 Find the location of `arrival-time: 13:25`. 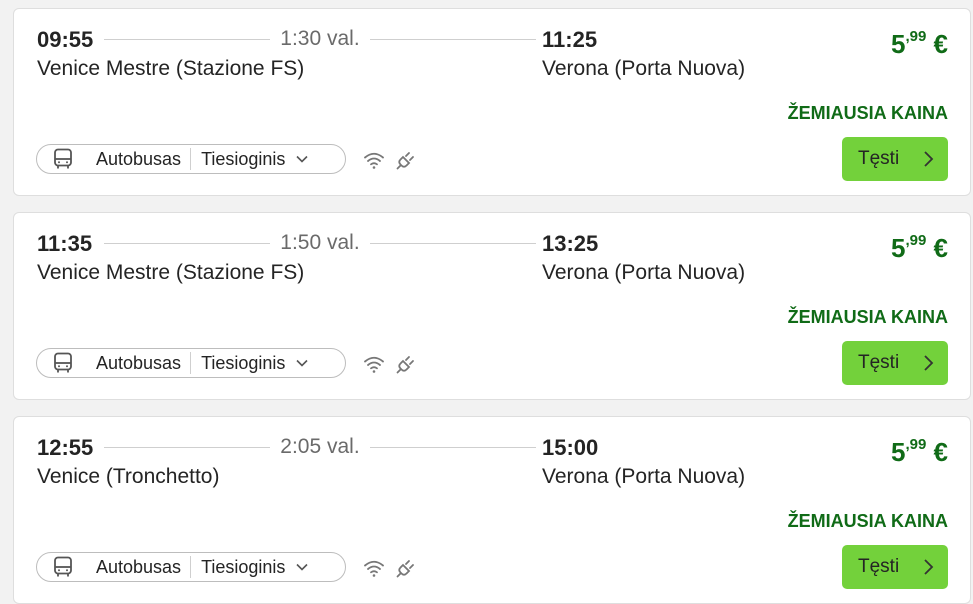

arrival-time: 13:25 is located at coordinates (570, 243).